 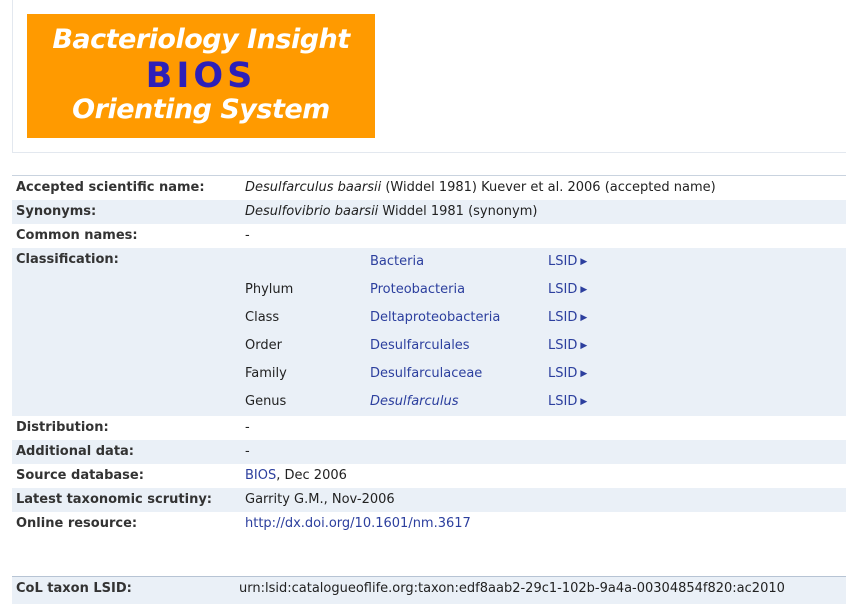 What do you see at coordinates (77, 523) in the screenshot?
I see `online-resource-label: Online resource:` at bounding box center [77, 523].